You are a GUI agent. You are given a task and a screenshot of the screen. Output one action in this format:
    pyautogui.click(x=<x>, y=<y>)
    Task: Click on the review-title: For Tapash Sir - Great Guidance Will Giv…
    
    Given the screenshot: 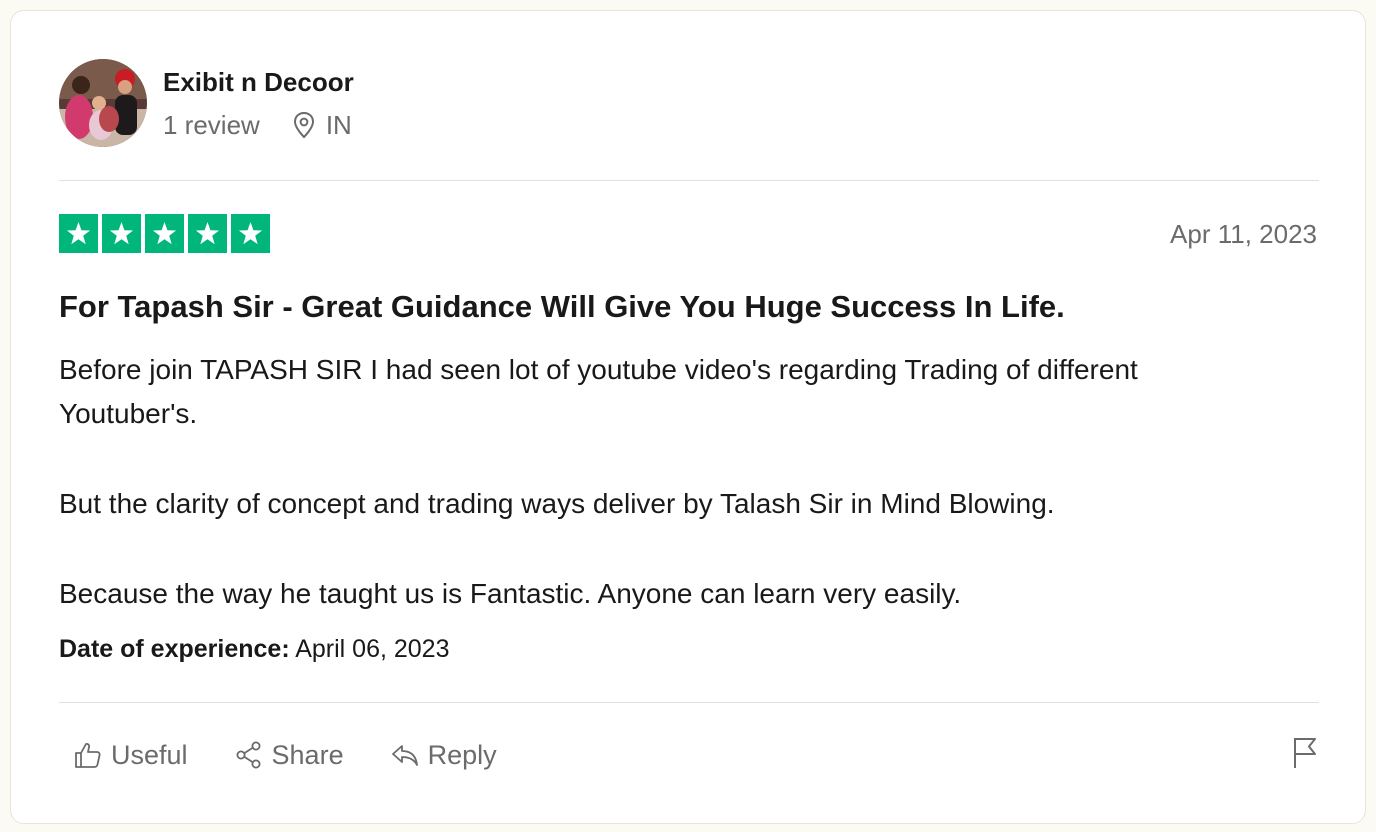 What is the action you would take?
    pyautogui.click(x=562, y=307)
    